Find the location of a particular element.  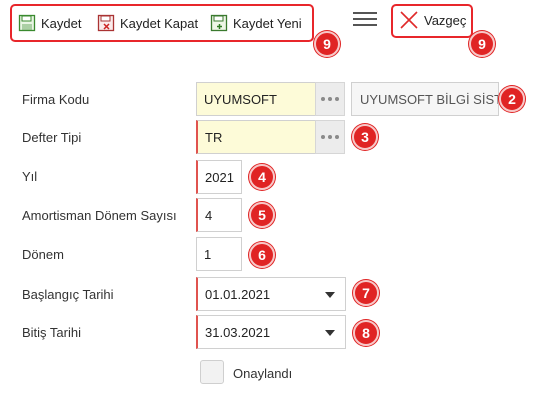

start-date-label: Başlangıç Tarihi is located at coordinates (68, 294).